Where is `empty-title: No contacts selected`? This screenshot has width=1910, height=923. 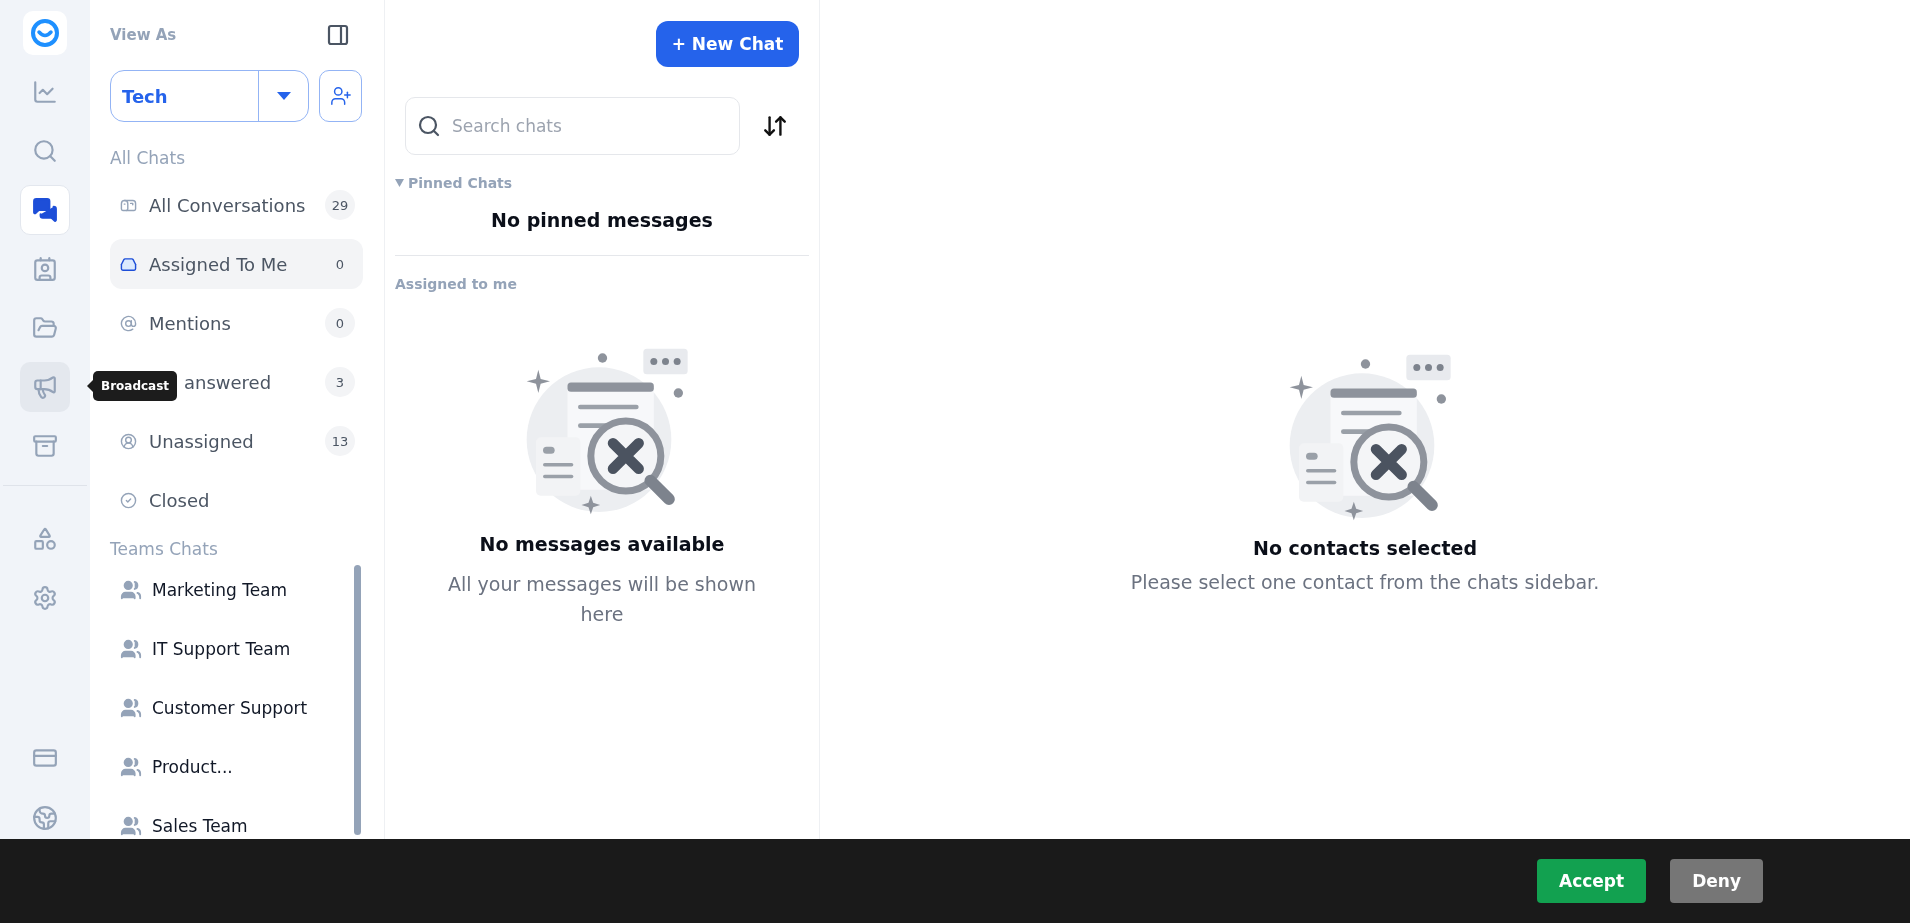
empty-title: No contacts selected is located at coordinates (1365, 548).